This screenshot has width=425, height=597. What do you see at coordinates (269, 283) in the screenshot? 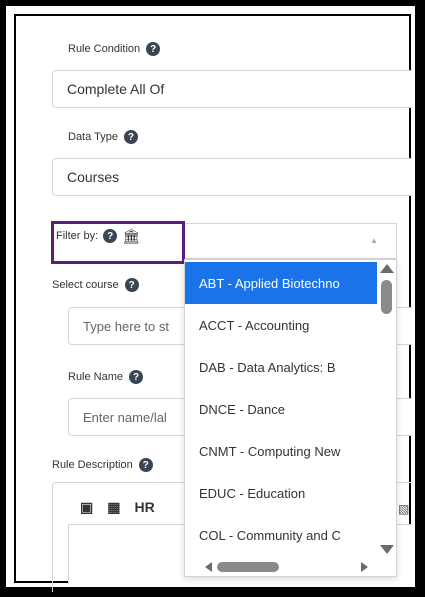
I see `option-label: ABT - Applied Biotechno` at bounding box center [269, 283].